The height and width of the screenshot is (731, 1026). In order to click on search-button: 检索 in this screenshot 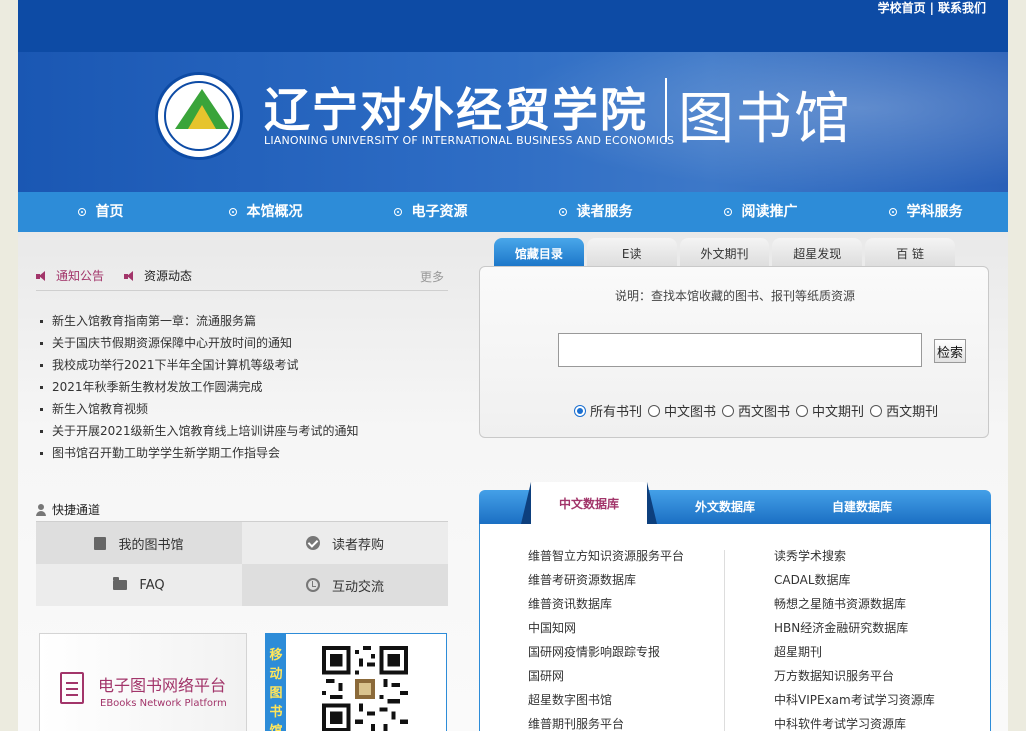, I will do `click(950, 351)`.